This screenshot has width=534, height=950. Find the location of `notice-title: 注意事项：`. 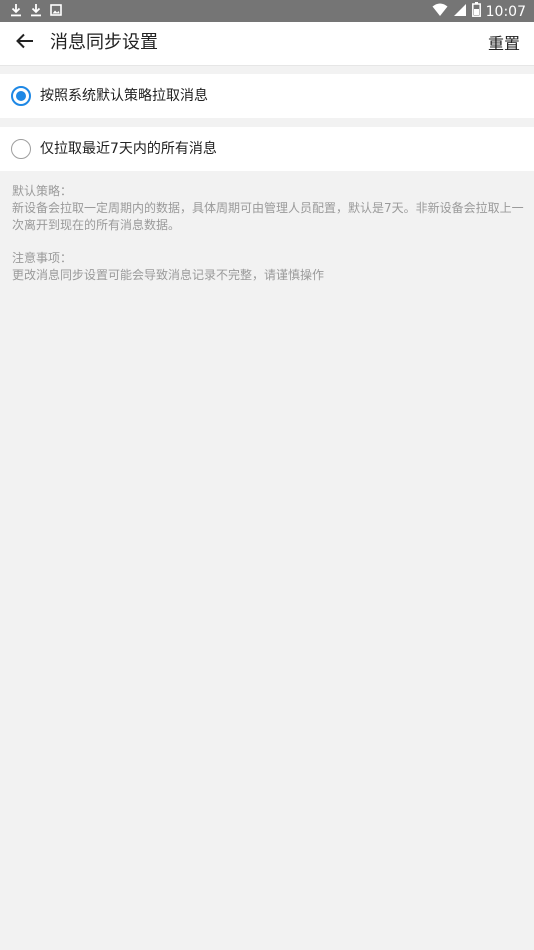

notice-title: 注意事项： is located at coordinates (42, 258).